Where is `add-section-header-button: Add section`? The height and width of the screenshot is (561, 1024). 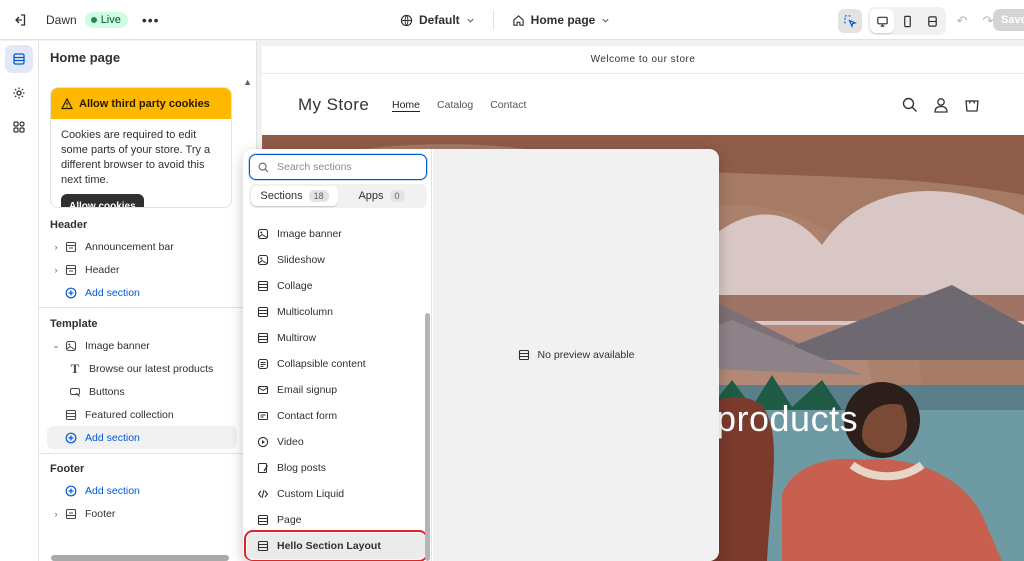 add-section-header-button: Add section is located at coordinates (147, 292).